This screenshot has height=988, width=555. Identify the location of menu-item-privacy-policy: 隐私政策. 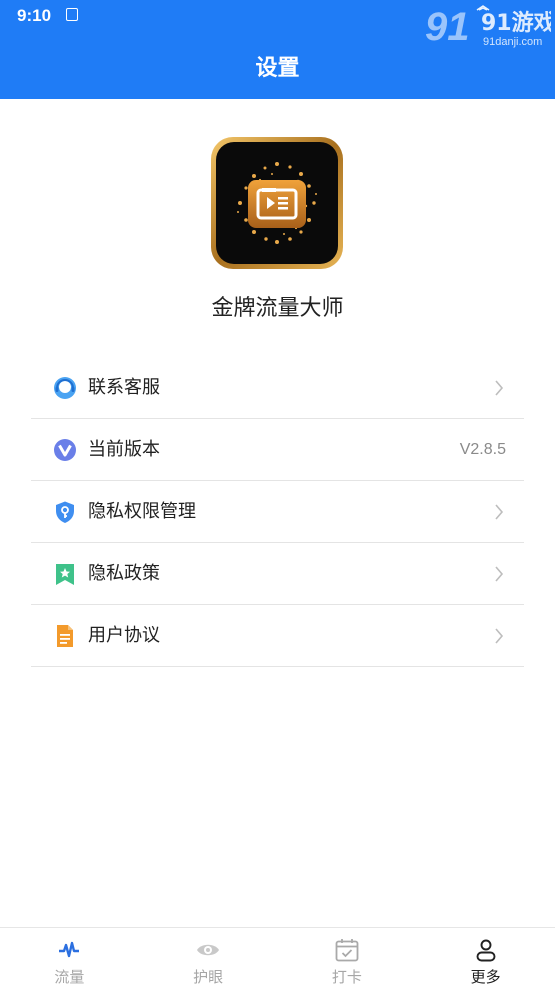
(277, 574).